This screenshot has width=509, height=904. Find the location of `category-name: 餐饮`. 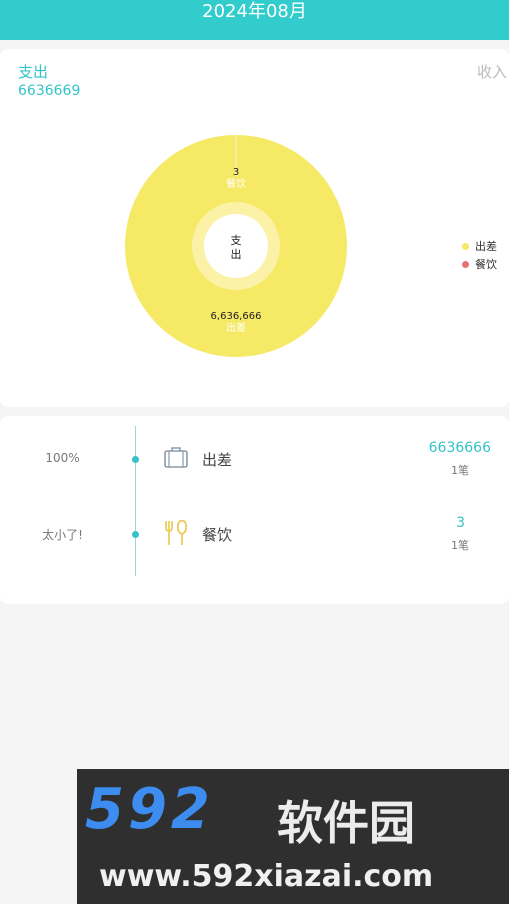

category-name: 餐饮 is located at coordinates (217, 535).